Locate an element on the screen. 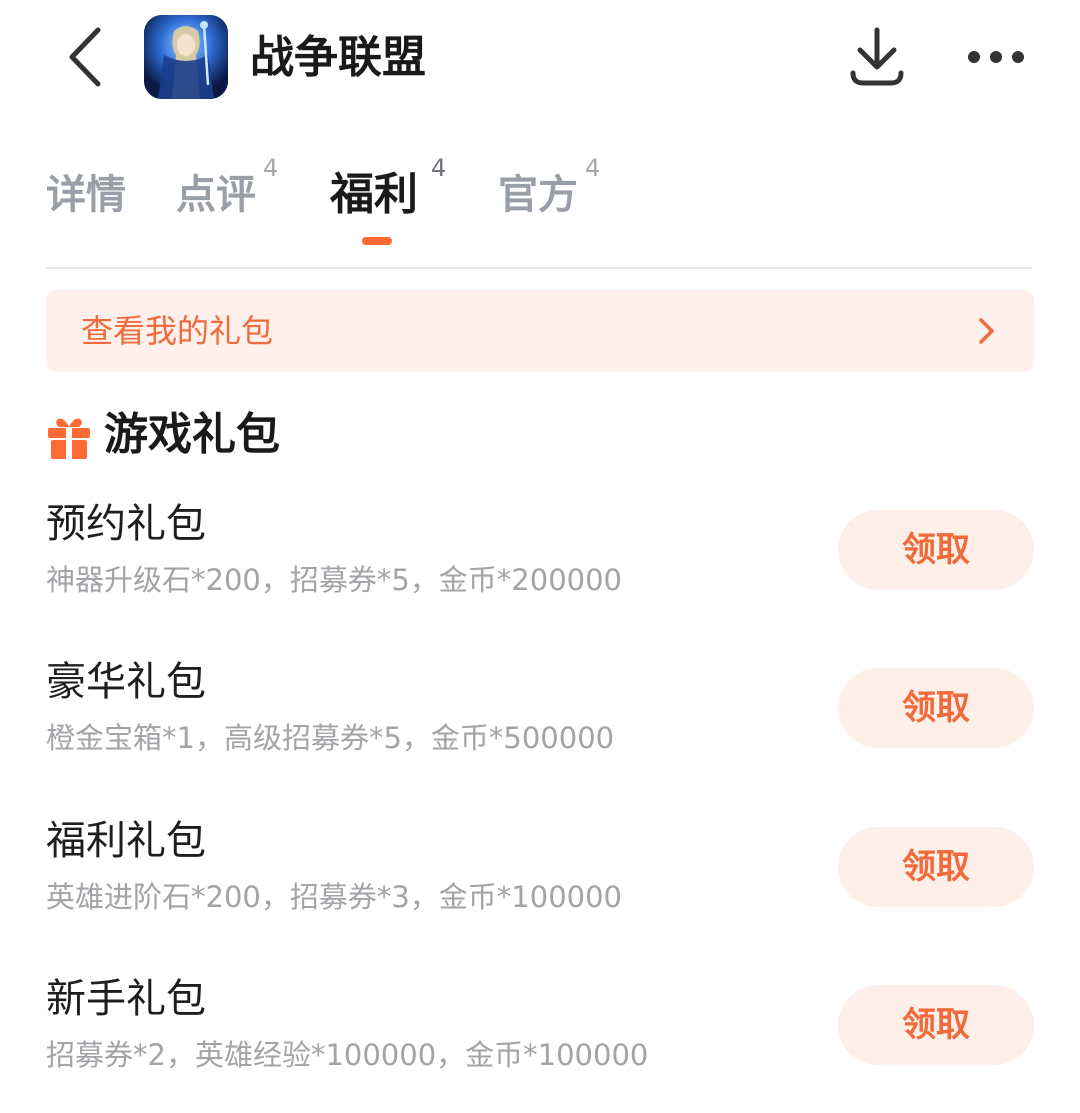 This screenshot has width=1080, height=1113. active-tab-indicator is located at coordinates (377, 241).